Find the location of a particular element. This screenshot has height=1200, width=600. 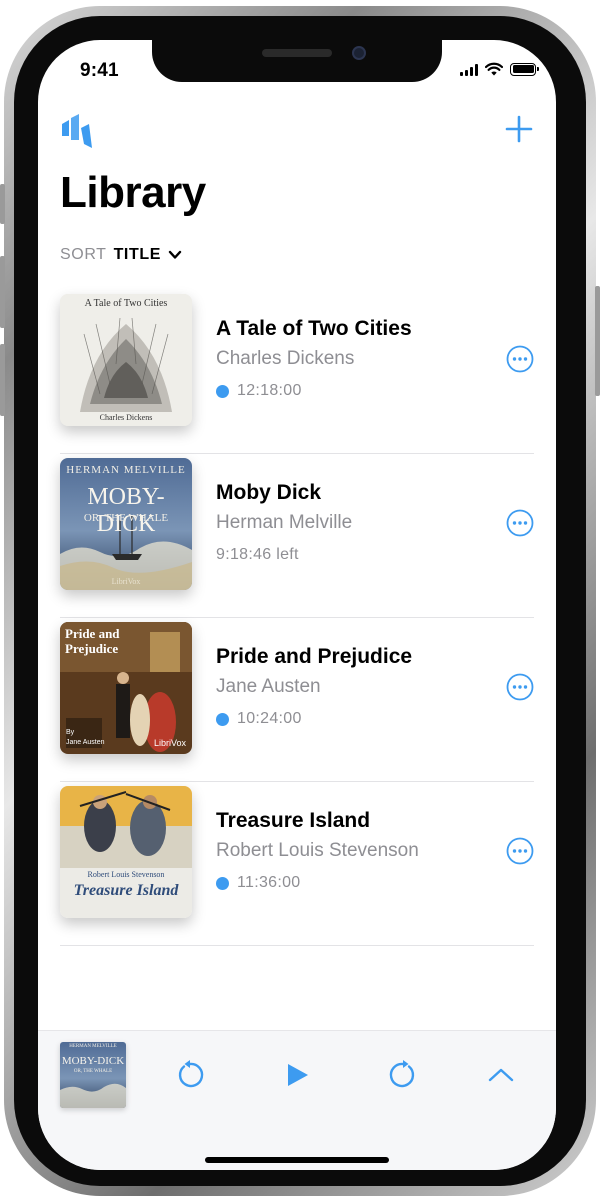

sort-selector: SORT TITLE is located at coordinates (121, 255).